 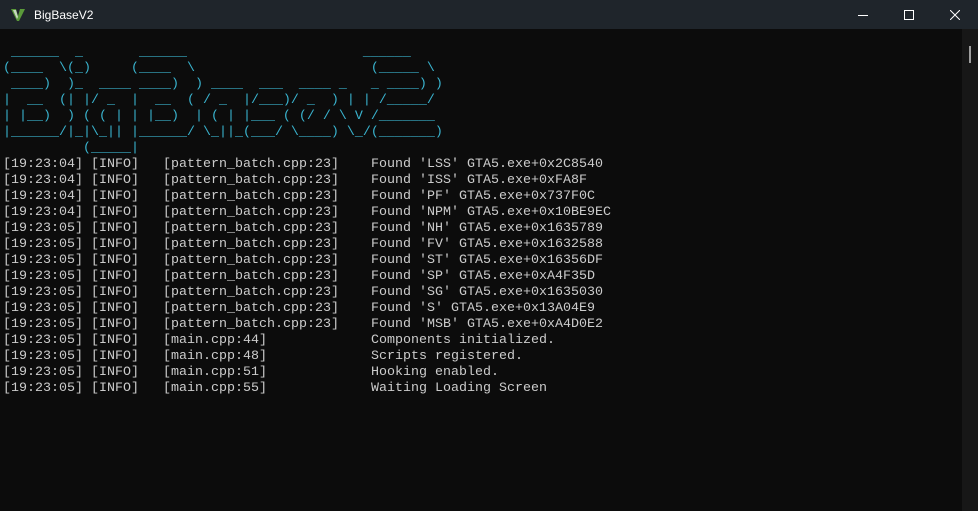 What do you see at coordinates (487, 324) in the screenshot?
I see `log-message: Found 'MSB' GTA5.exe+0xA4D0E2` at bounding box center [487, 324].